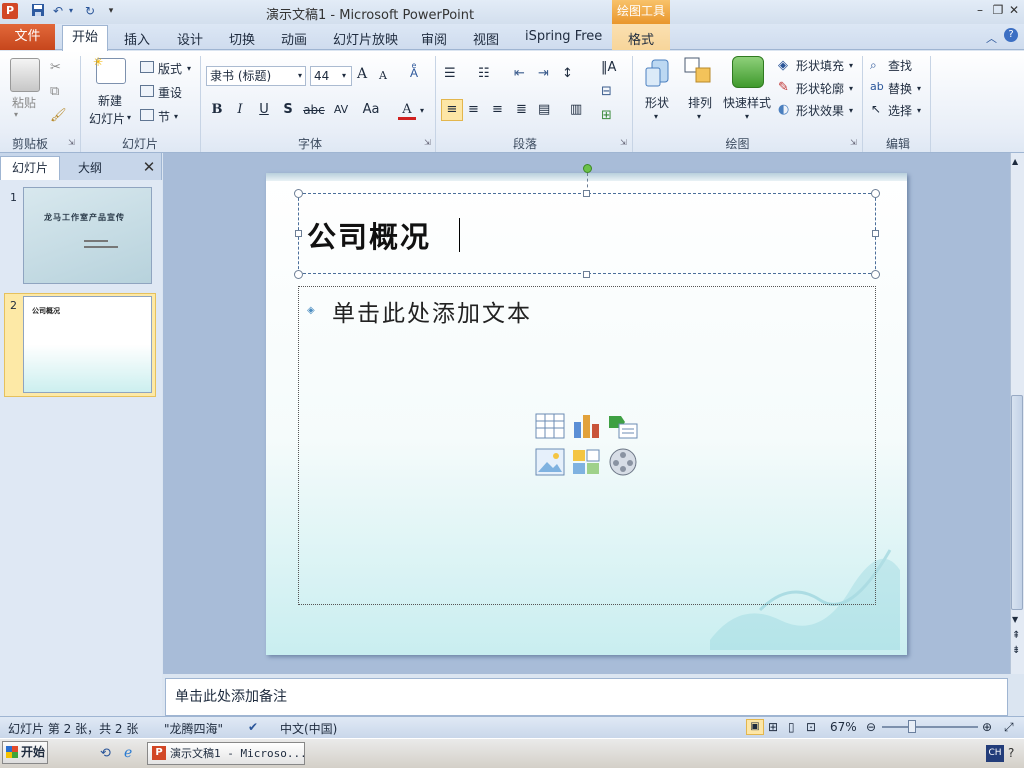 This screenshot has width=1024, height=768. I want to click on previous-slide-icon: ⇞, so click(1016, 635).